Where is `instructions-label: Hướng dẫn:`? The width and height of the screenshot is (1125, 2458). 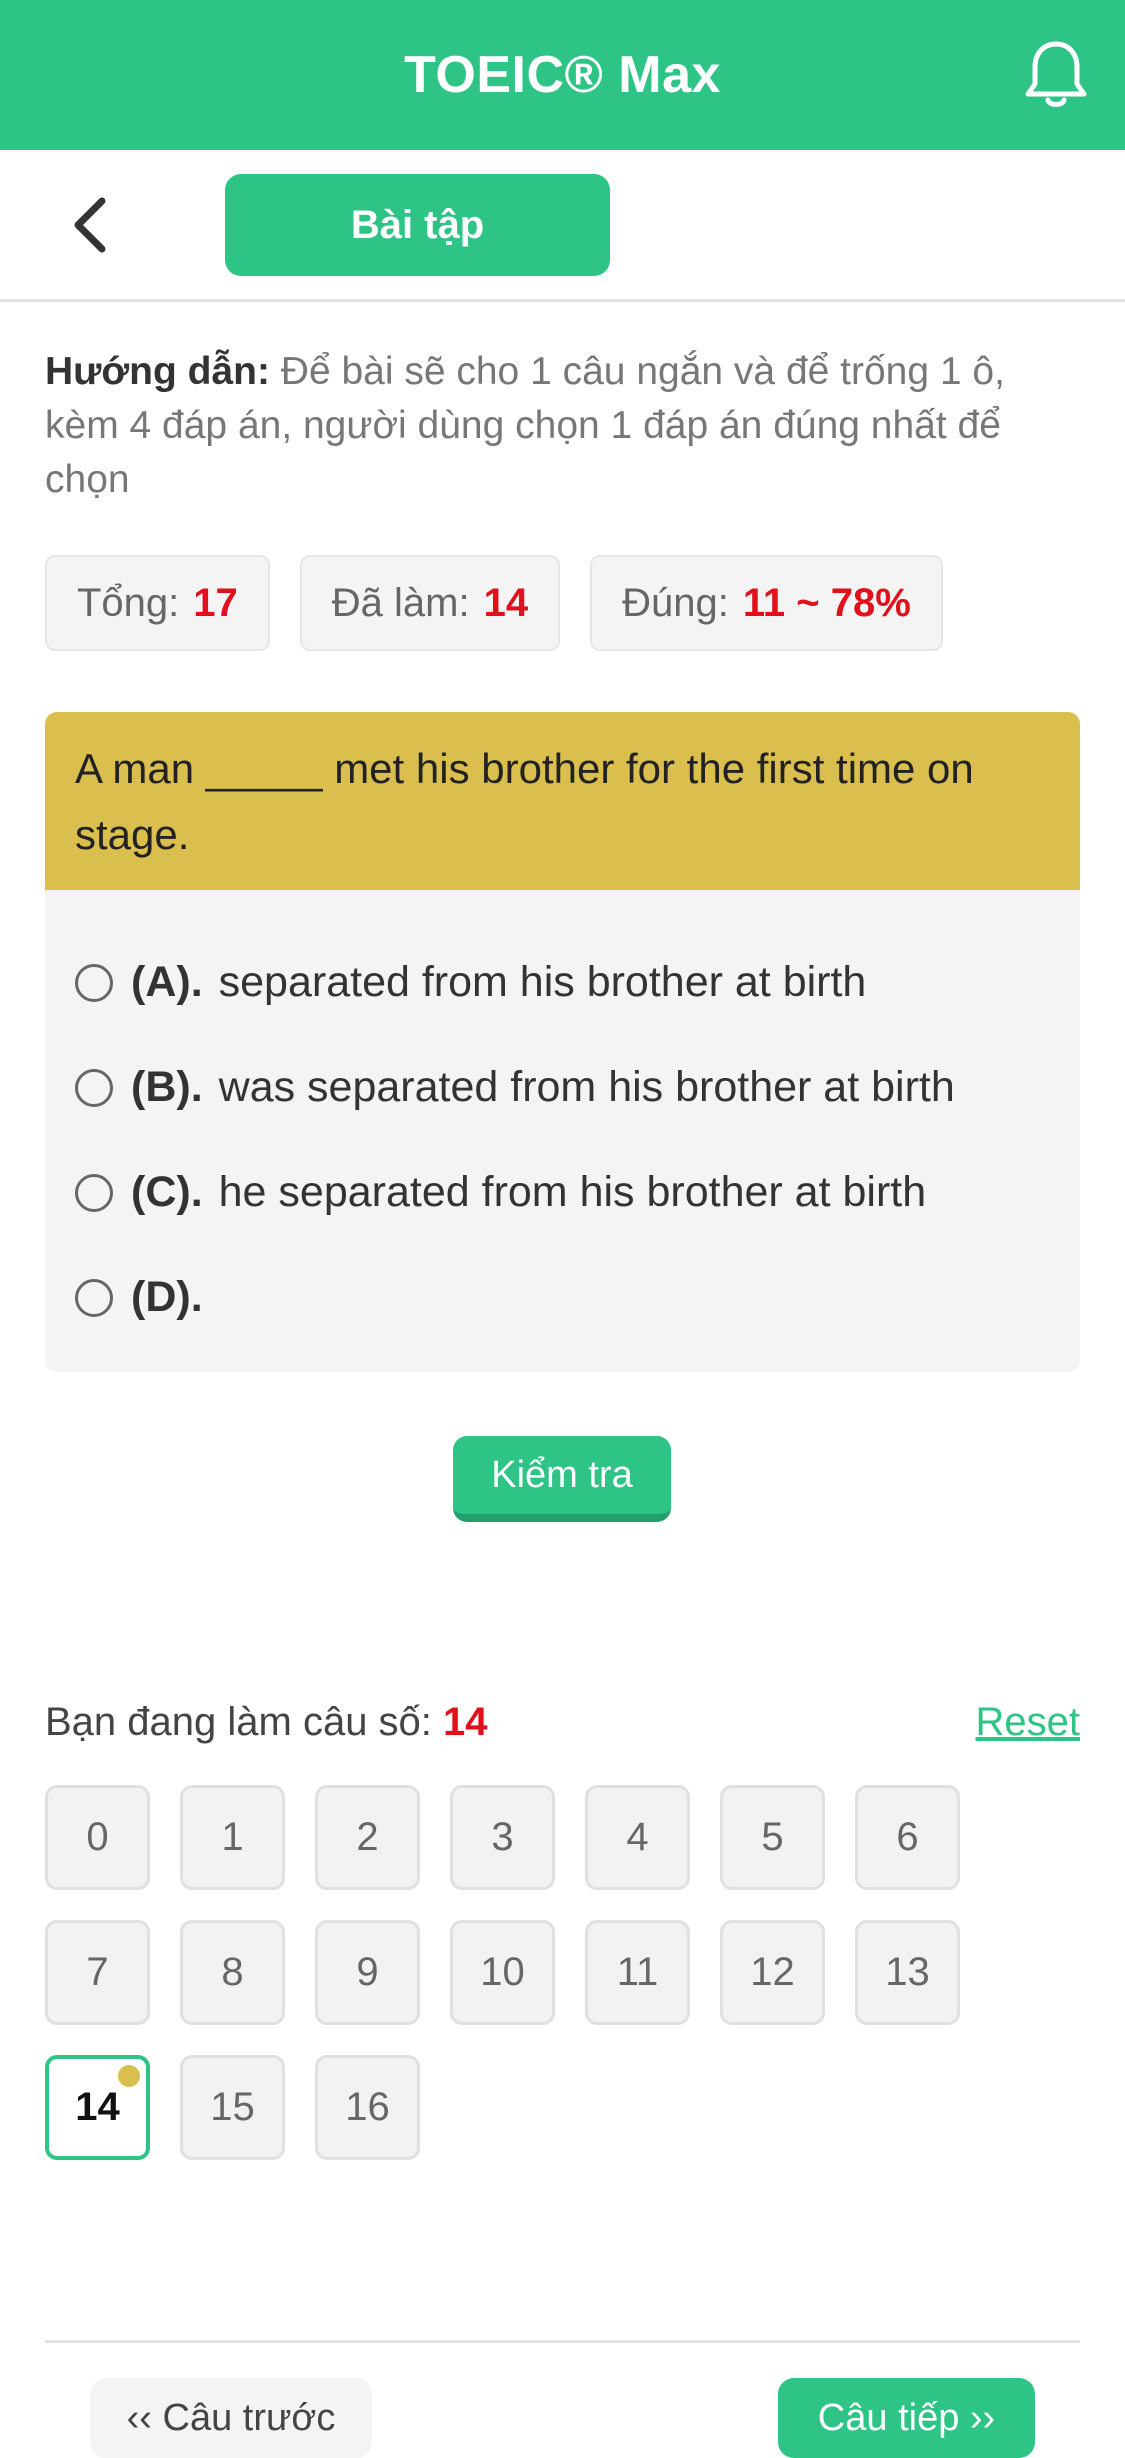
instructions-label: Hướng dẫn: is located at coordinates (157, 371).